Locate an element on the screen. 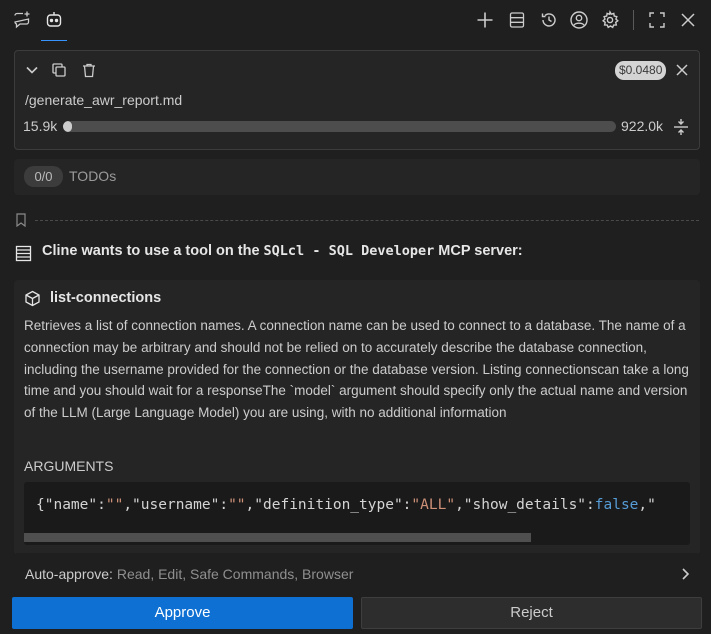  chevron-down-icon is located at coordinates (32, 71).